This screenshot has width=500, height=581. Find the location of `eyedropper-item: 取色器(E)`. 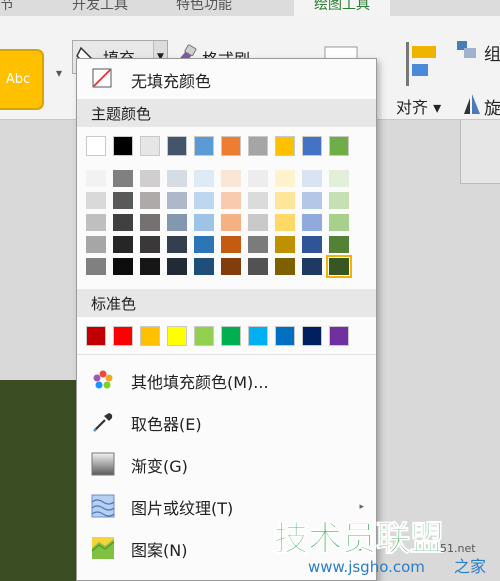

eyedropper-item: 取色器(E) is located at coordinates (226, 423).